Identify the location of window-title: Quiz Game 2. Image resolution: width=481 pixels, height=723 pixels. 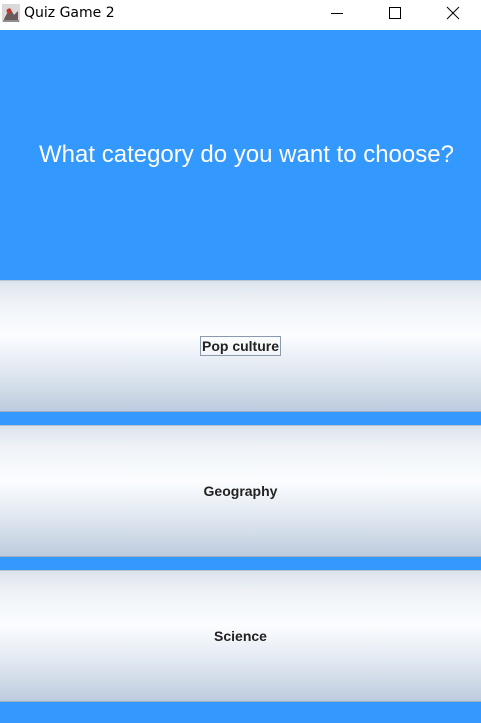
(69, 13).